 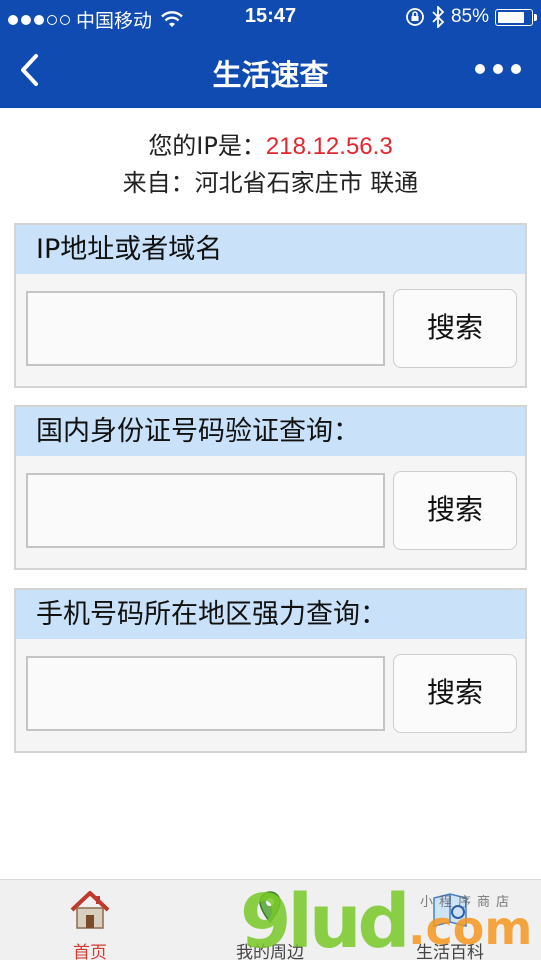 I want to click on ip-value: 218.12.56.3, so click(x=329, y=146).